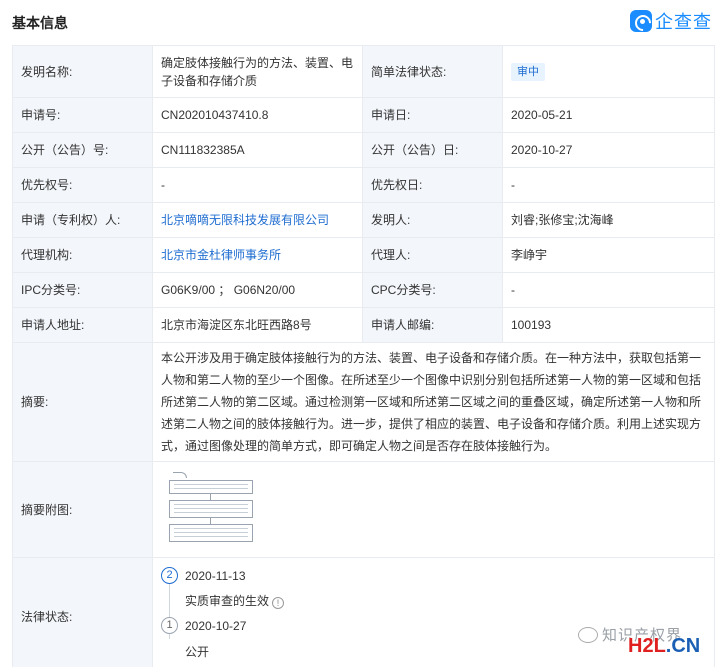 The image size is (720, 667). I want to click on qichacha-logo-icon, so click(641, 21).